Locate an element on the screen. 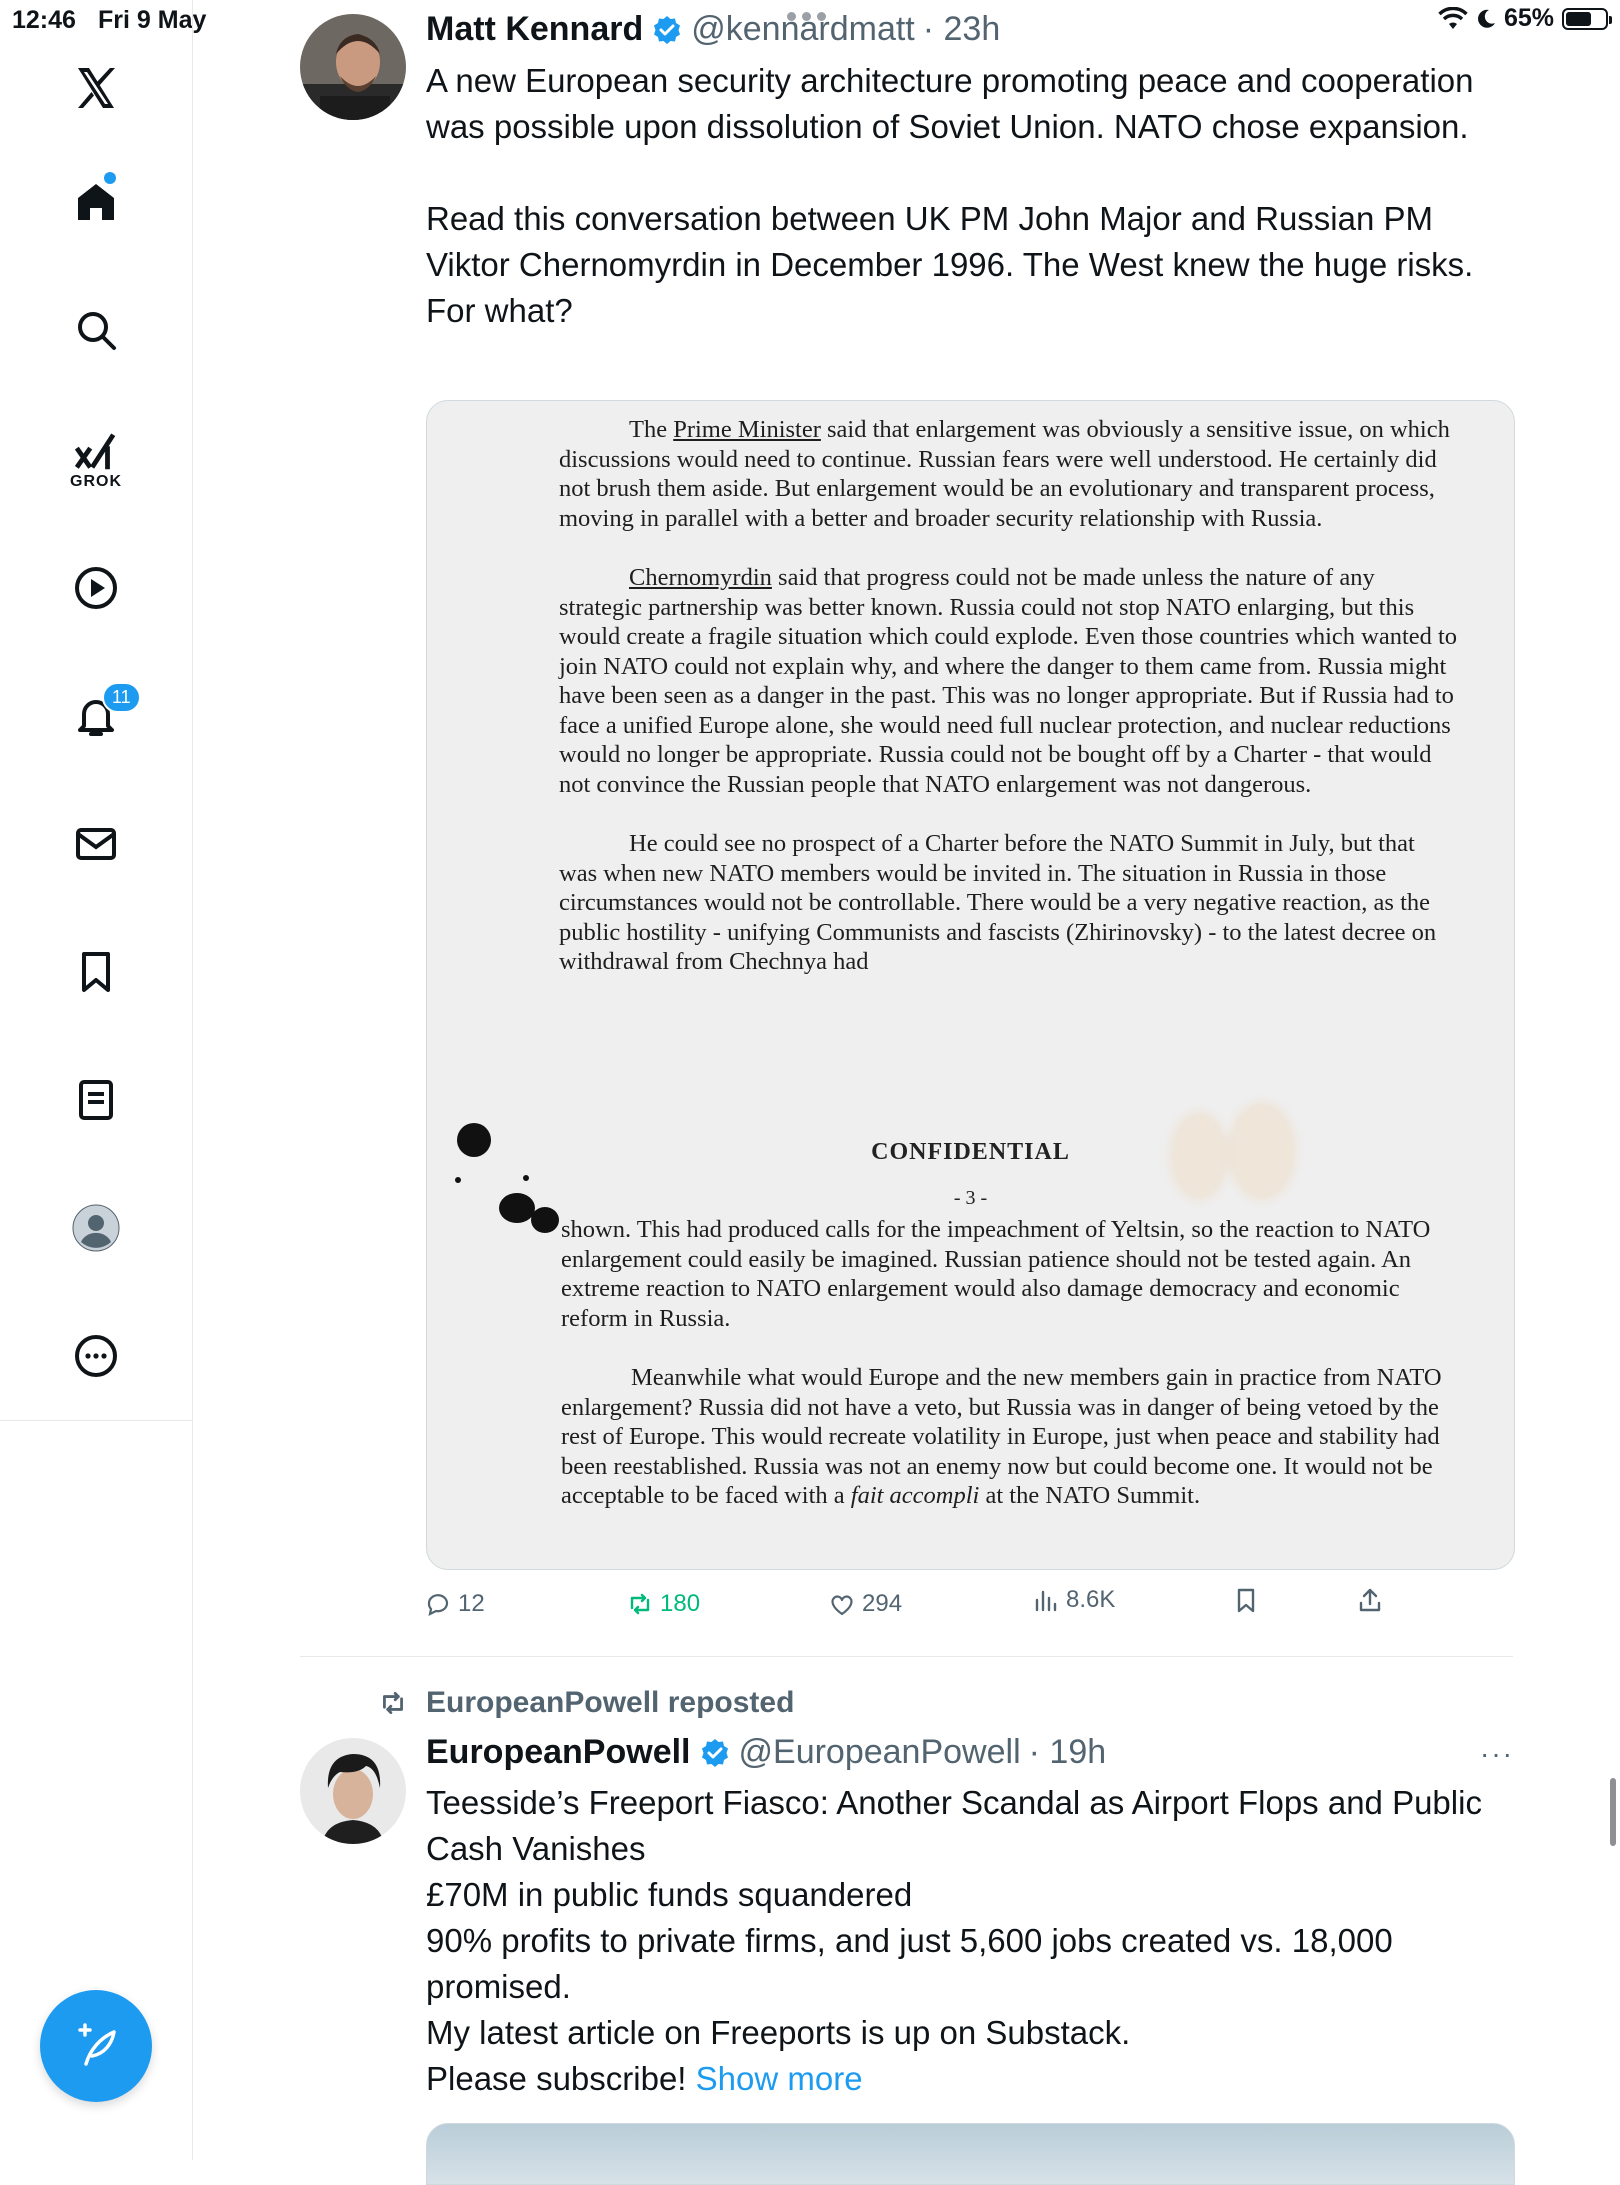  profile-avatar-icon is located at coordinates (96, 1228).